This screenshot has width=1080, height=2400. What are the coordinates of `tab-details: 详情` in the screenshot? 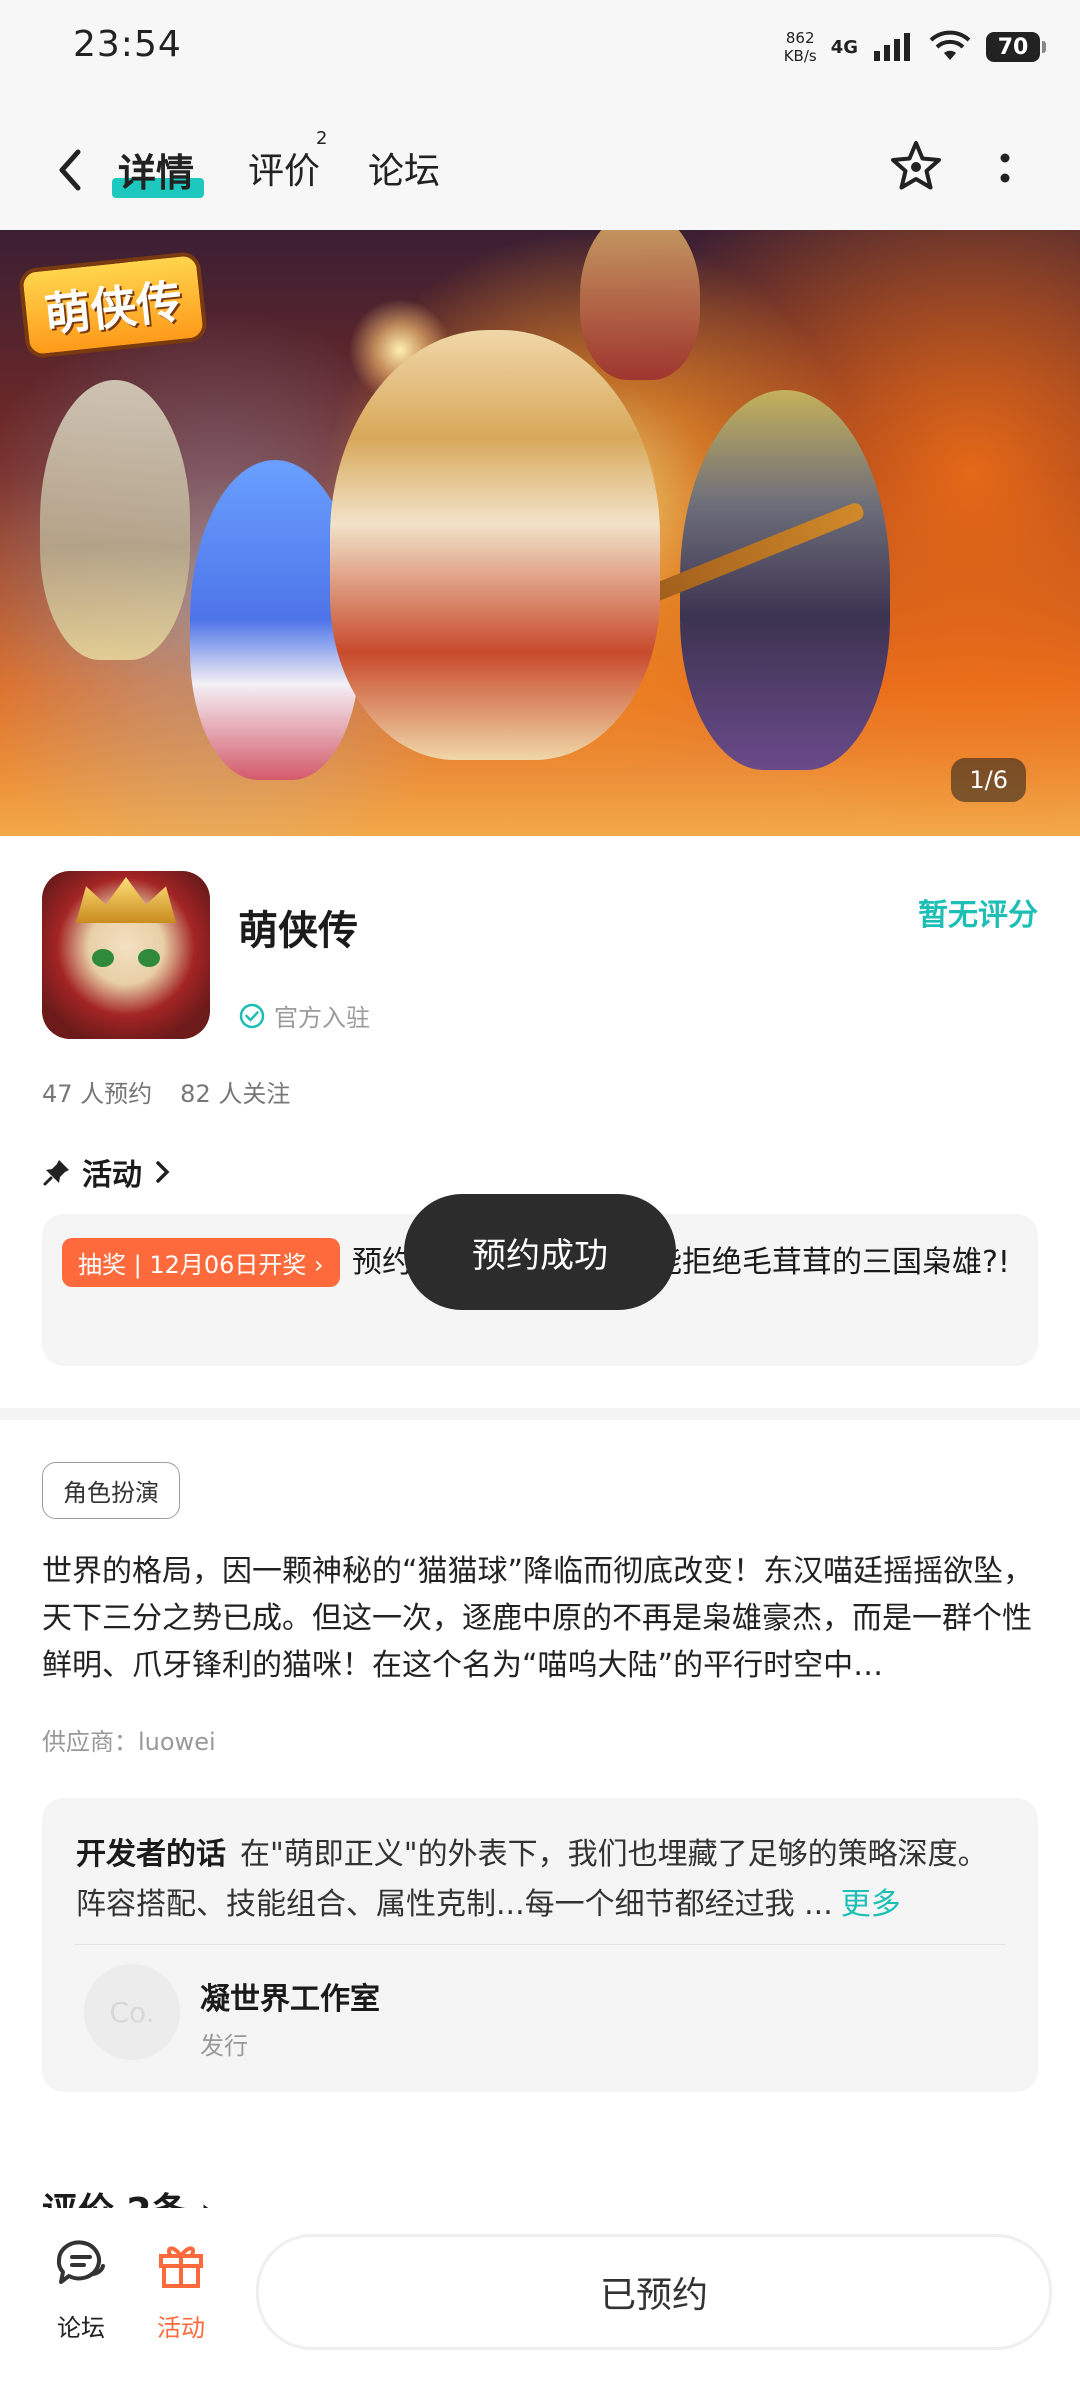 It's located at (156, 169).